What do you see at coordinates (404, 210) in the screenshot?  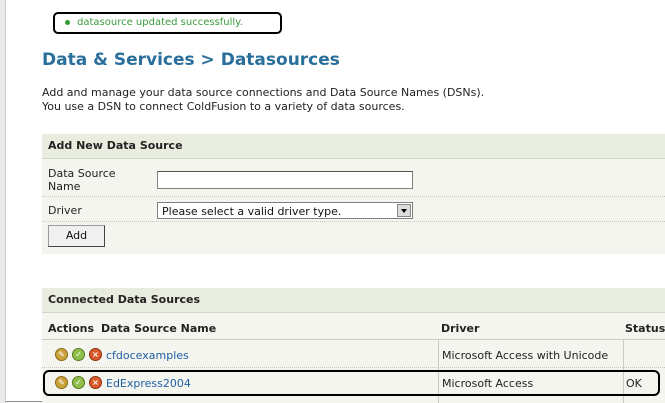 I see `chevron-down-icon` at bounding box center [404, 210].